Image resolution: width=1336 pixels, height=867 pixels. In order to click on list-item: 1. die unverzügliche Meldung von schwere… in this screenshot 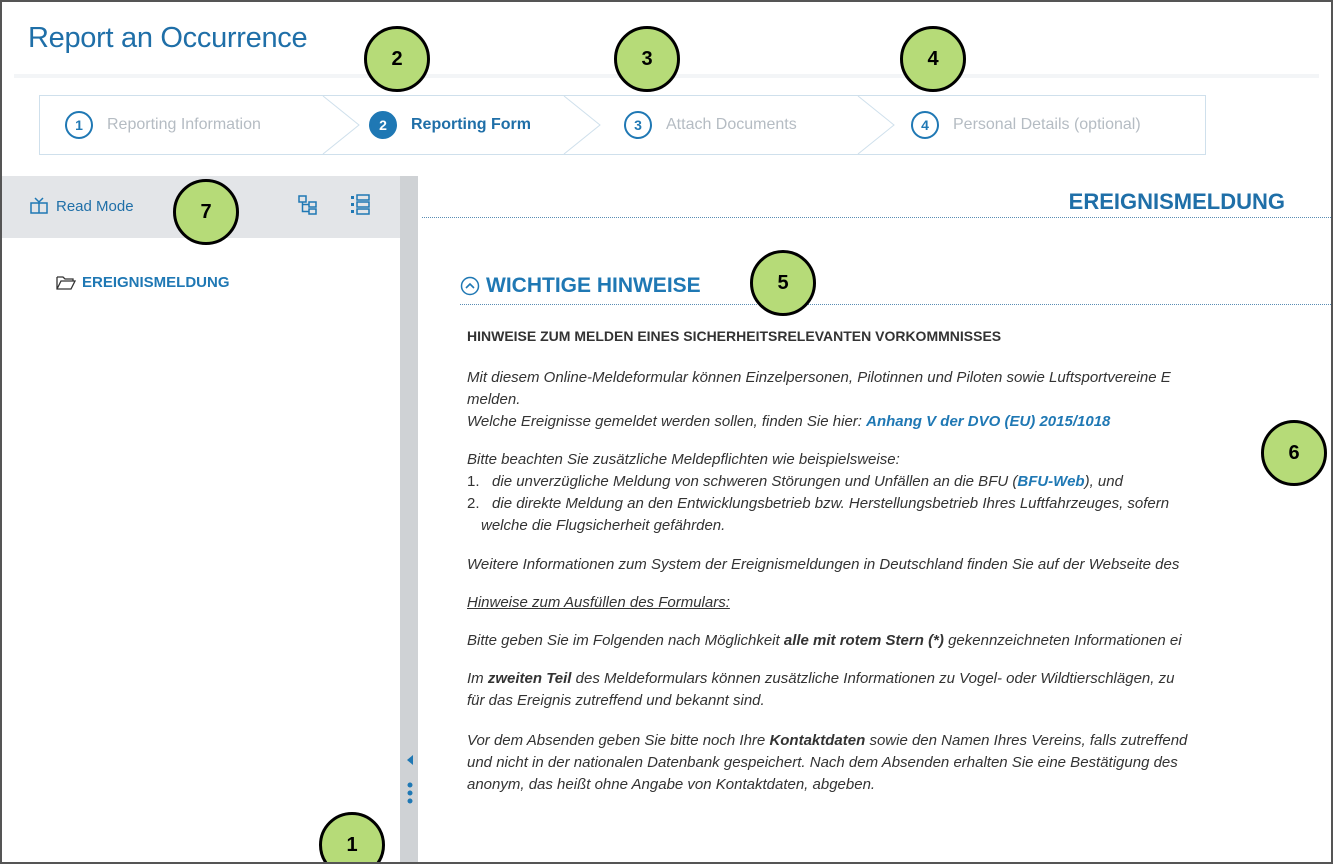, I will do `click(795, 481)`.